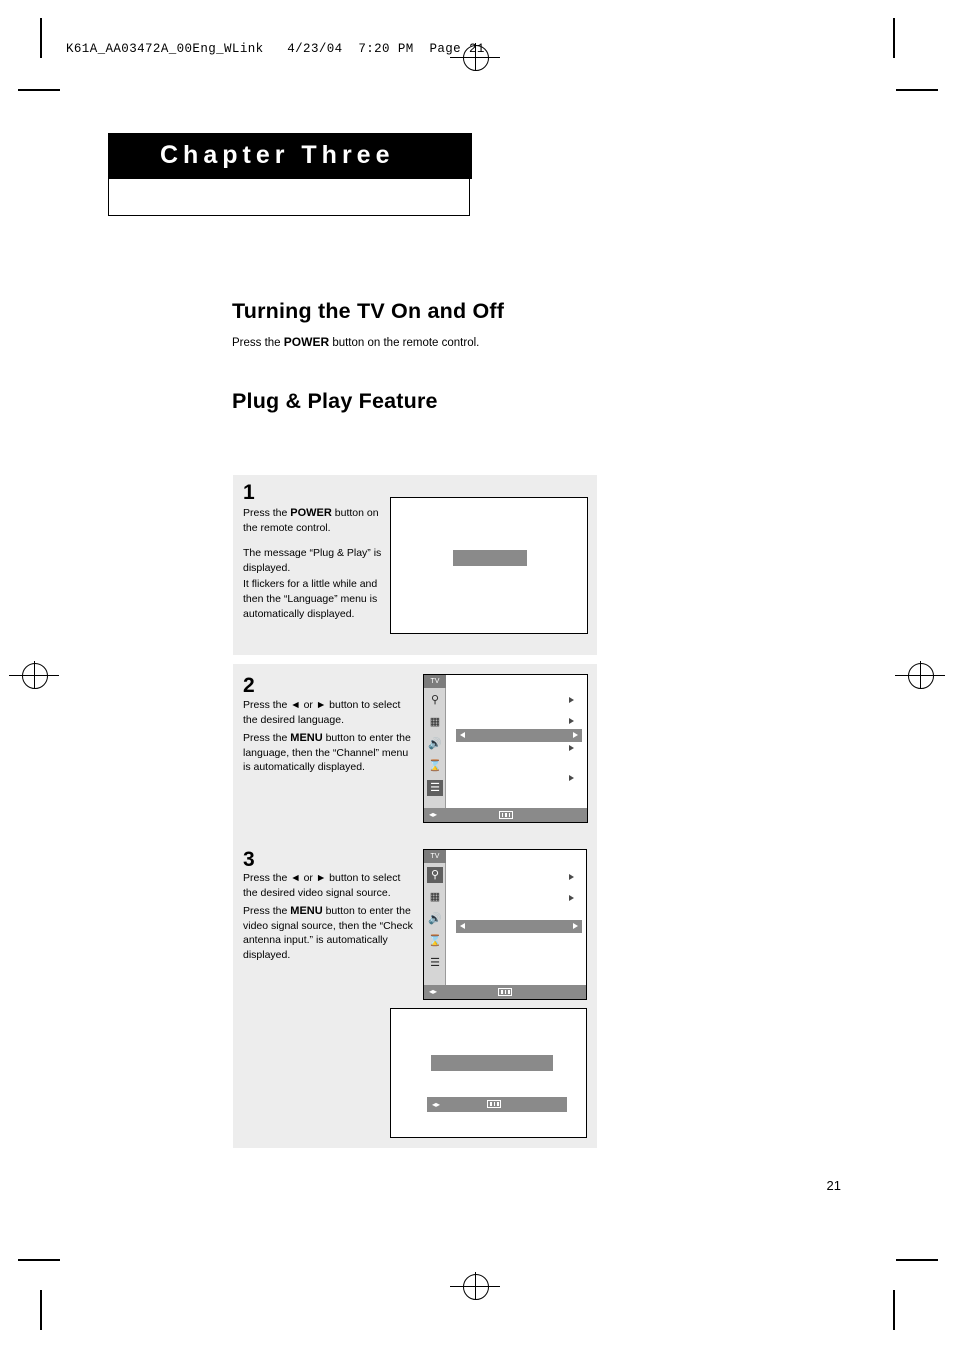 The width and height of the screenshot is (954, 1351). I want to click on registration-line-bottom-v, so click(475, 1286).